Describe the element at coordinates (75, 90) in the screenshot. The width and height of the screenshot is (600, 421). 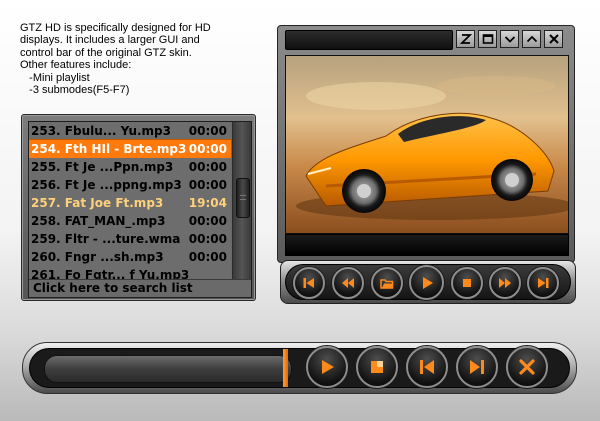
I see `description-line: -3 submodes(F5-F7)` at that location.